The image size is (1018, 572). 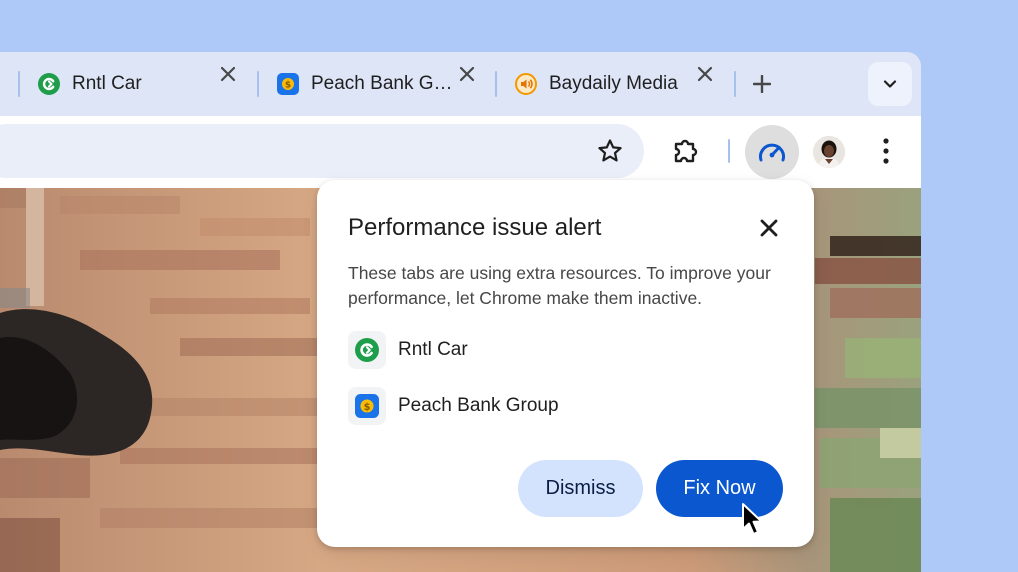 I want to click on tab-rntl-car: Rntl Car, so click(x=110, y=84).